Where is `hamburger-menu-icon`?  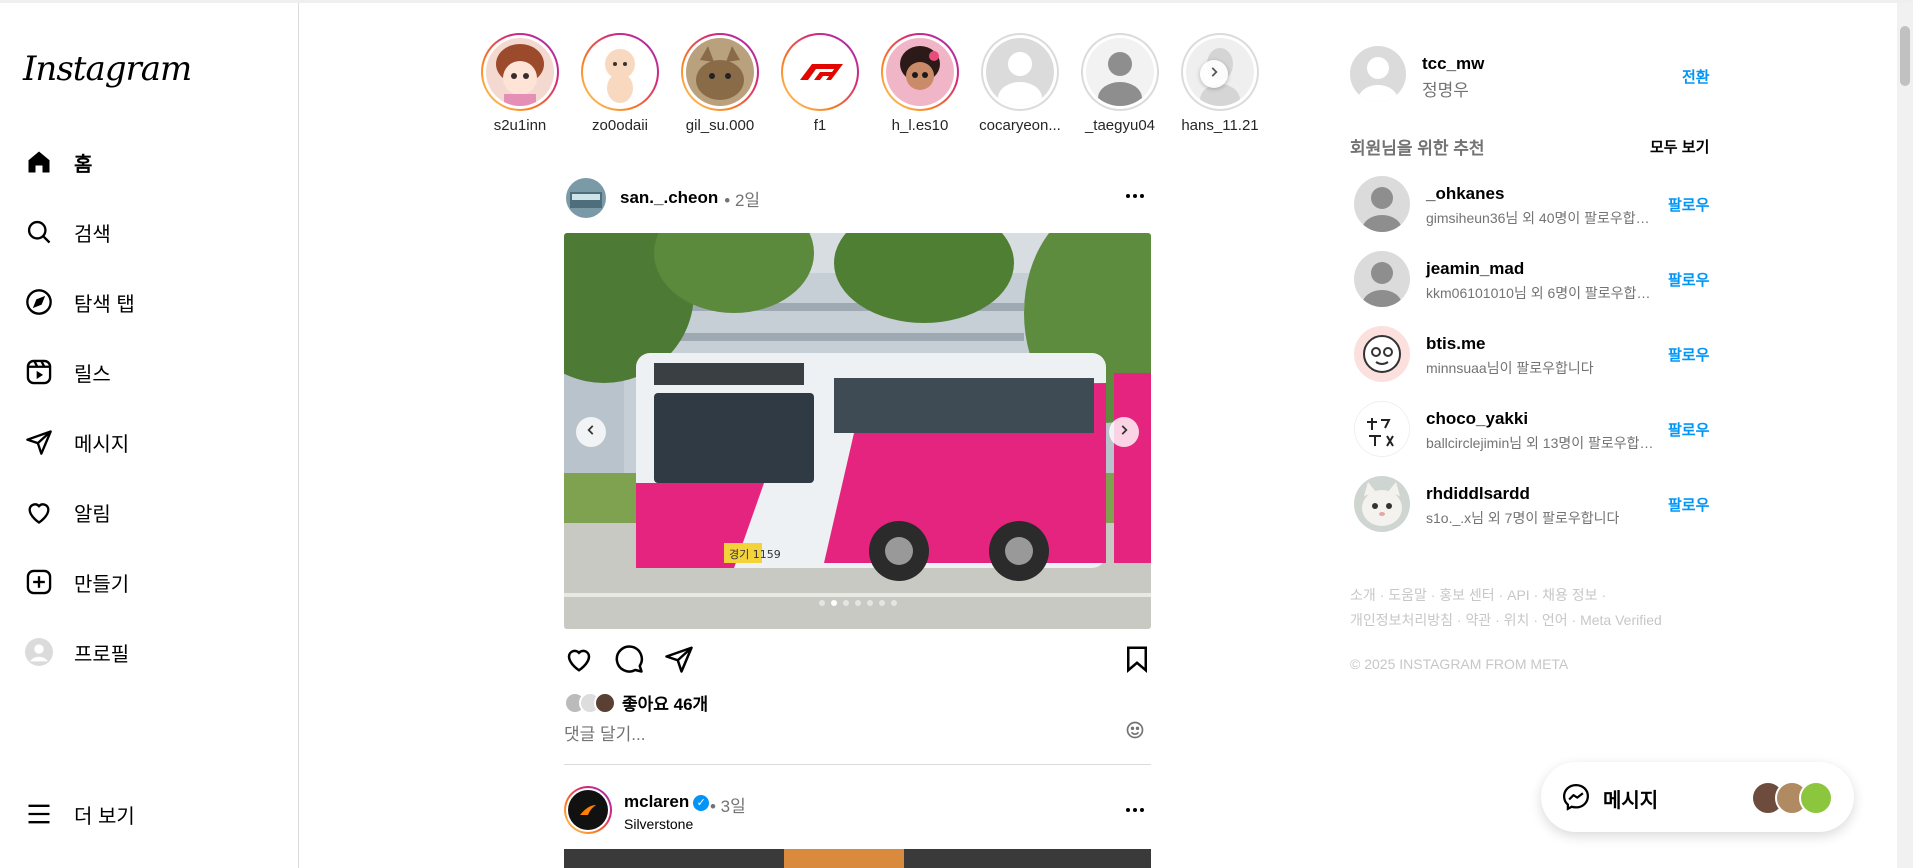
hamburger-menu-icon is located at coordinates (39, 814).